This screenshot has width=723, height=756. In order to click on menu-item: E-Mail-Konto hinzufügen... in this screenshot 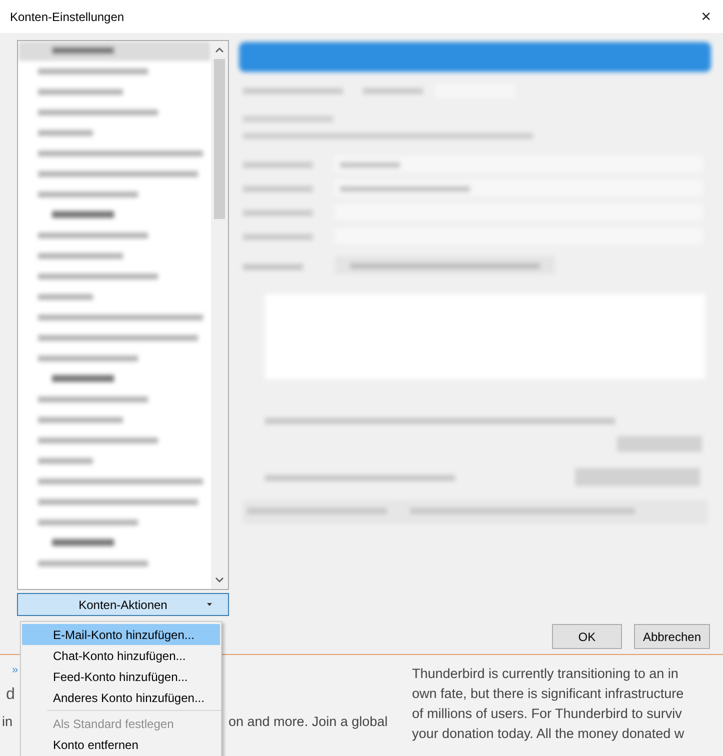, I will do `click(121, 634)`.